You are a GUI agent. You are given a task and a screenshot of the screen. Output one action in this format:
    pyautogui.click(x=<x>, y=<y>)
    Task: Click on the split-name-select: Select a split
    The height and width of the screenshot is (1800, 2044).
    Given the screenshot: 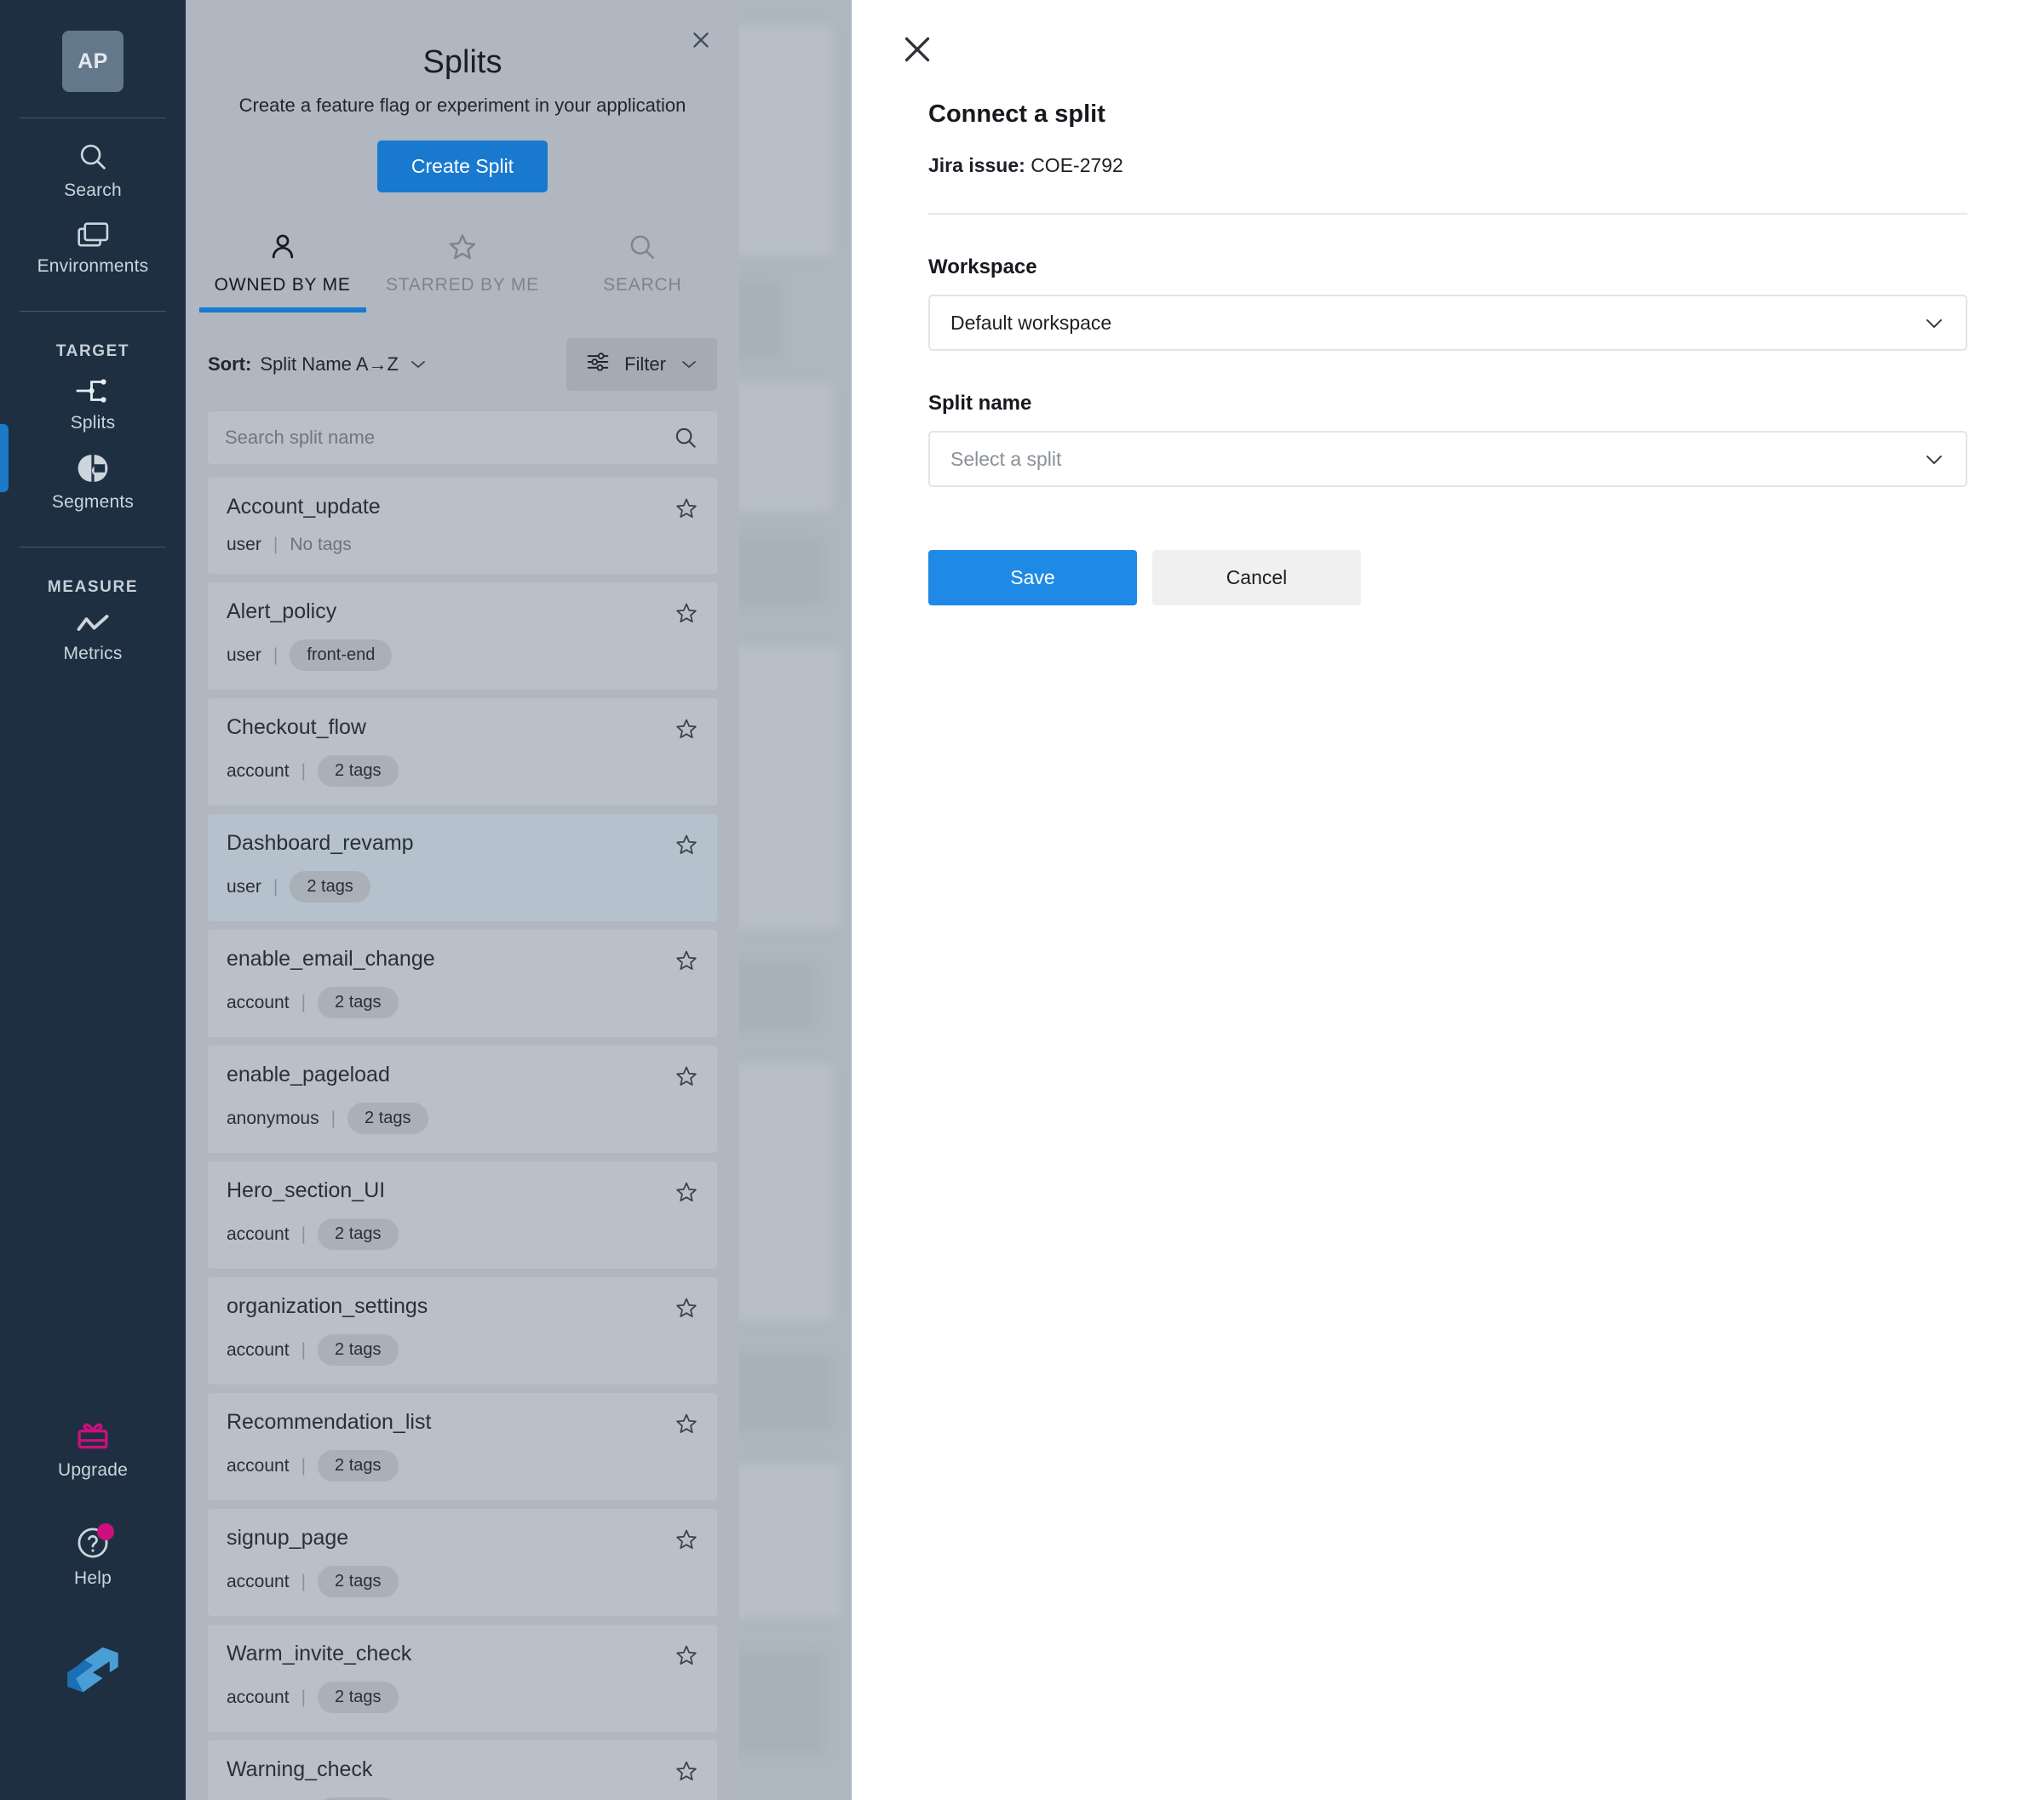 What is the action you would take?
    pyautogui.click(x=1447, y=459)
    